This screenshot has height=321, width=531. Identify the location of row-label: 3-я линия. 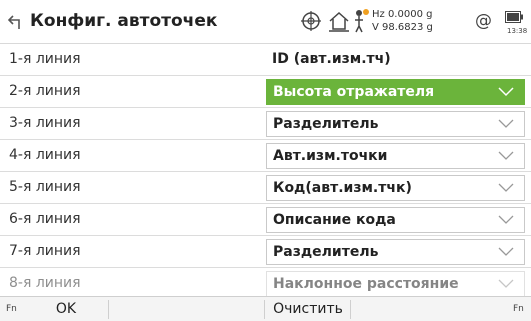
(45, 123).